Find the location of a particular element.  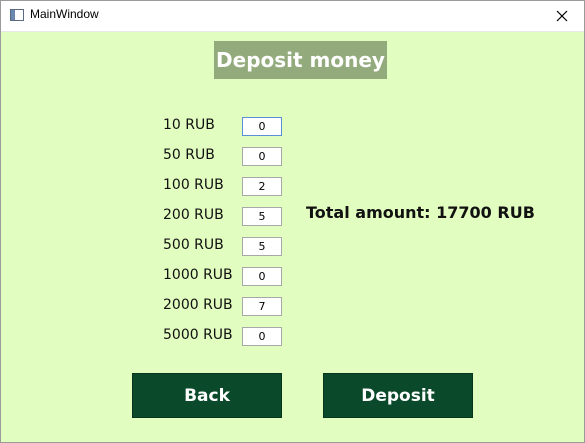

denomination-label-10: 10 RUB is located at coordinates (189, 125).